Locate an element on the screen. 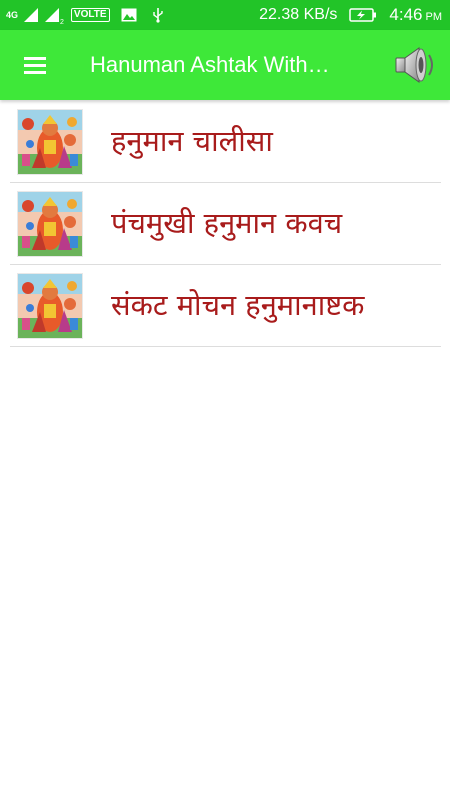 The width and height of the screenshot is (450, 800). sim-number-2: 2 is located at coordinates (62, 22).